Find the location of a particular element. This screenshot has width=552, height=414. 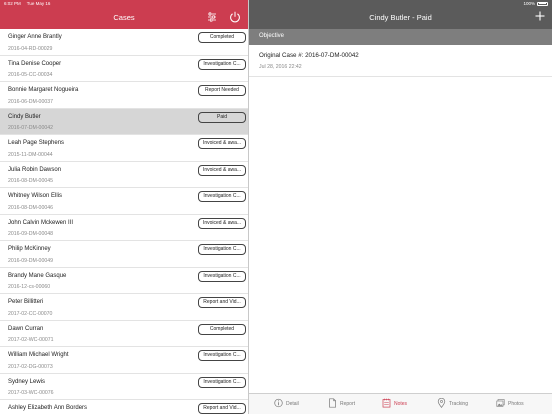

tab-label: Detail is located at coordinates (292, 404).